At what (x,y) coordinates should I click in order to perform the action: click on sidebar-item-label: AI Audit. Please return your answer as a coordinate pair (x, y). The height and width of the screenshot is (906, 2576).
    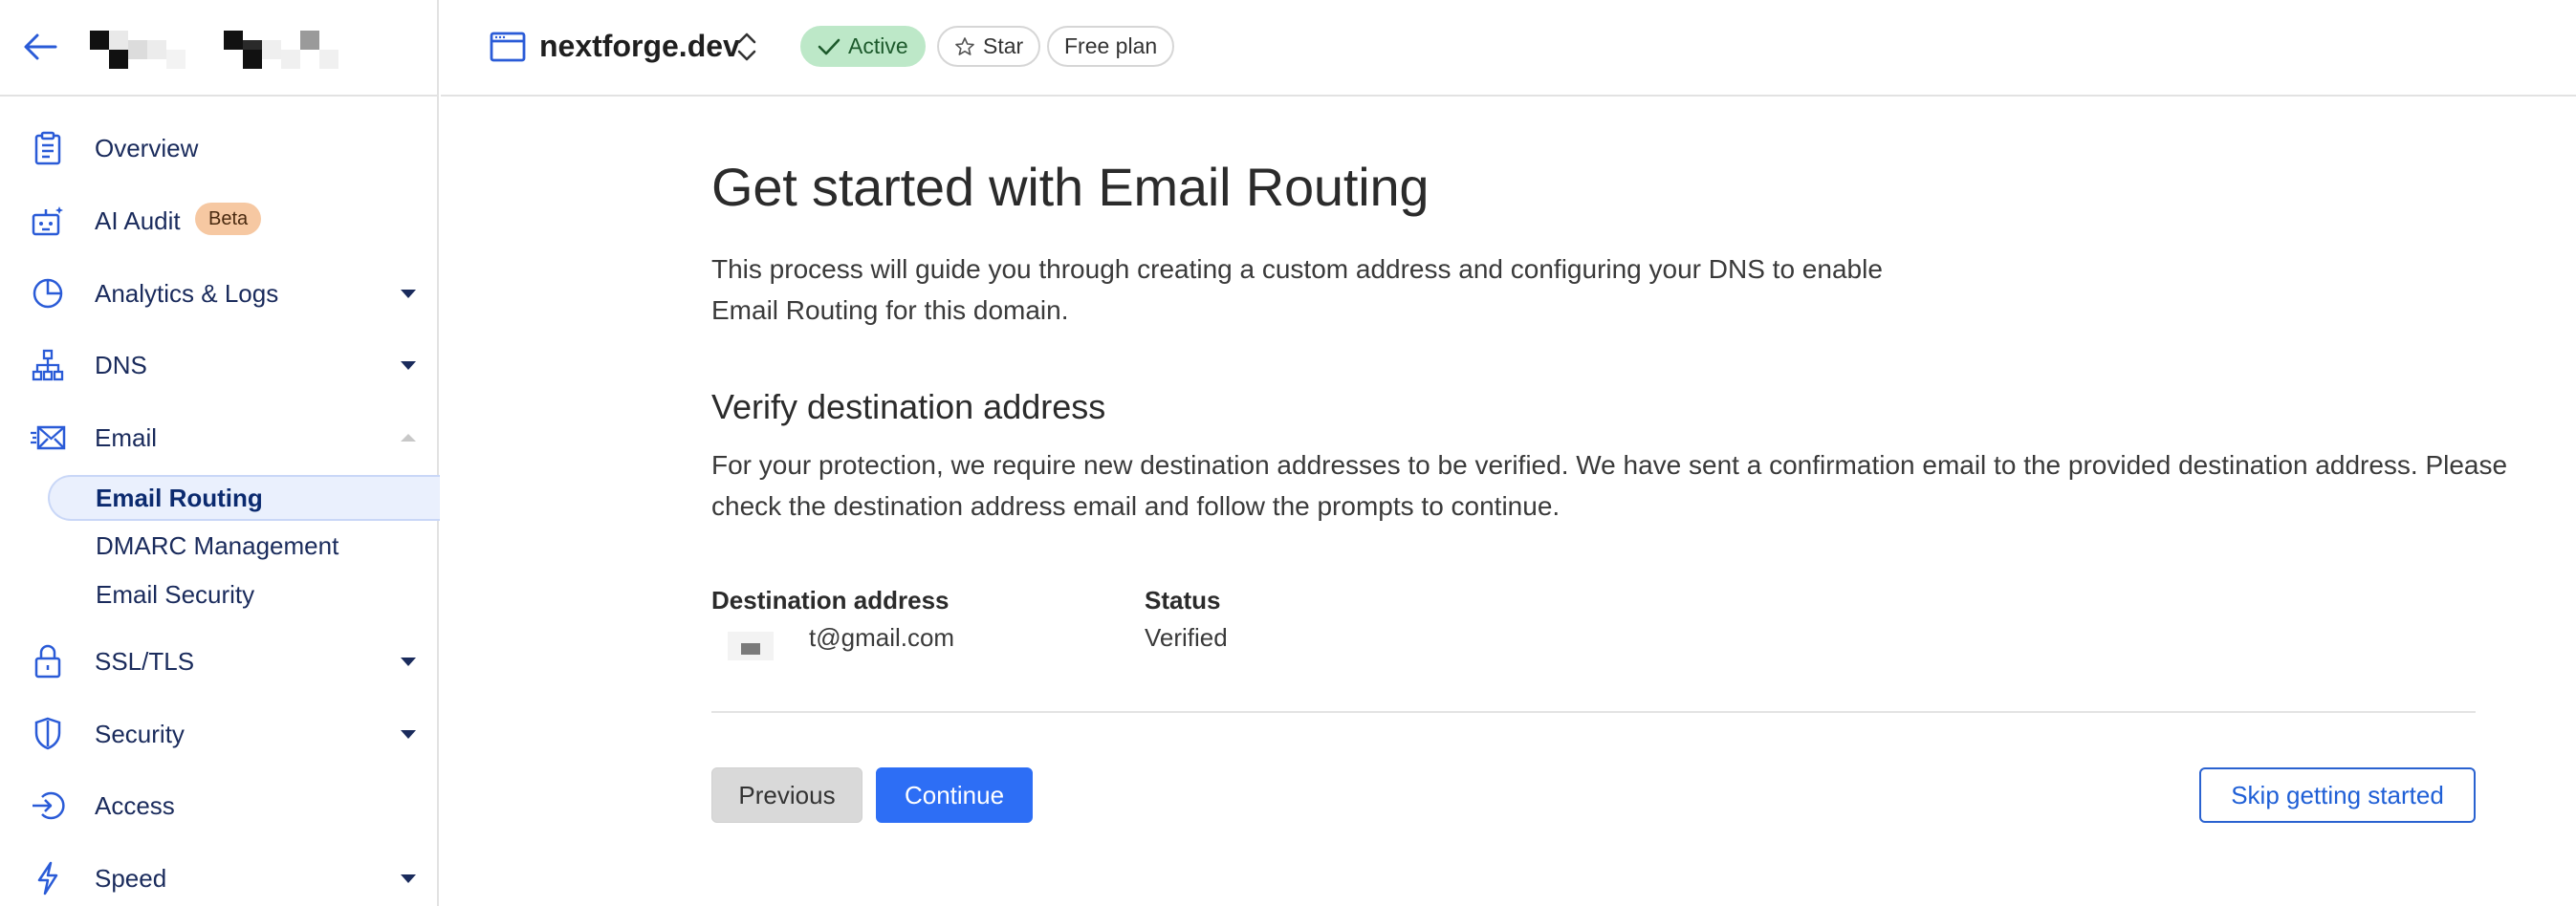
    Looking at the image, I should click on (138, 220).